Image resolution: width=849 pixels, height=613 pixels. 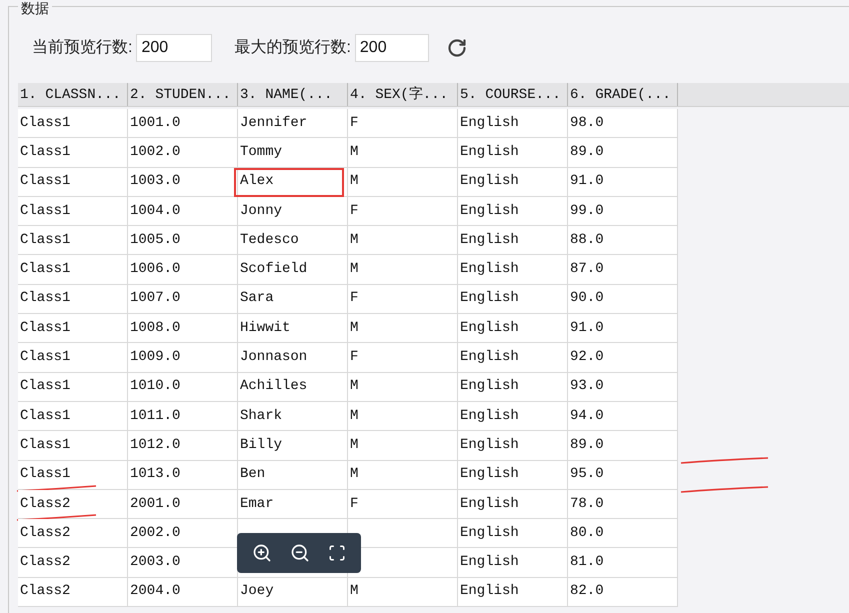 I want to click on table-cell: Jennifer, so click(x=293, y=123).